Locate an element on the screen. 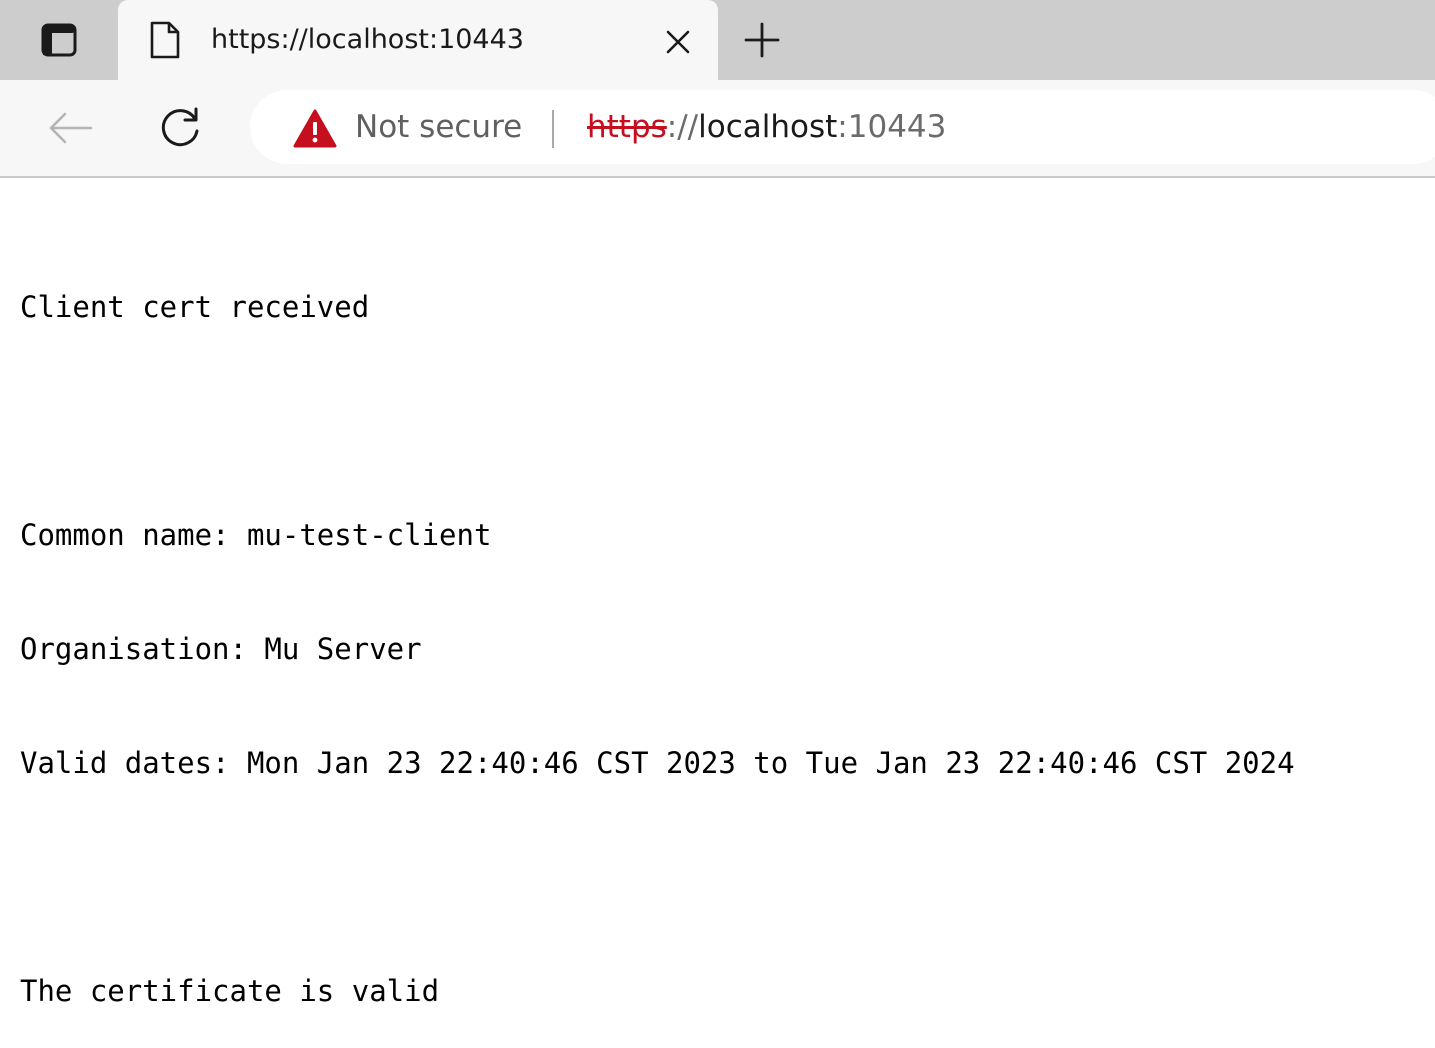 This screenshot has width=1435, height=1048. address-bar-divider is located at coordinates (553, 129).